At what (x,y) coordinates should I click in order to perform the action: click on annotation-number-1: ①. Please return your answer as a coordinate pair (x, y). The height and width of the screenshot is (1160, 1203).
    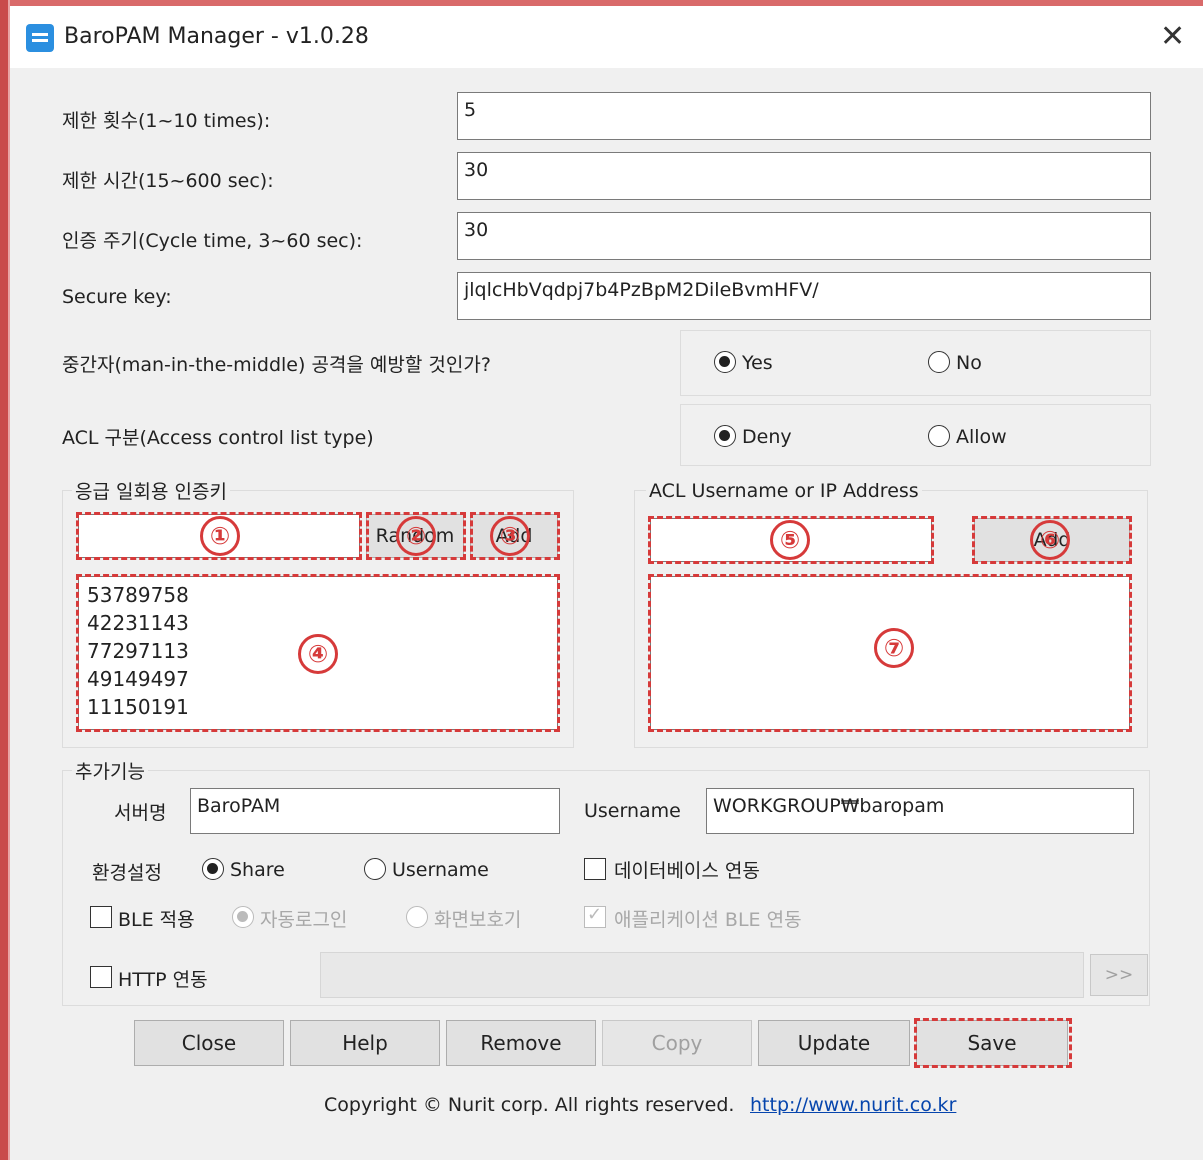
    Looking at the image, I should click on (220, 536).